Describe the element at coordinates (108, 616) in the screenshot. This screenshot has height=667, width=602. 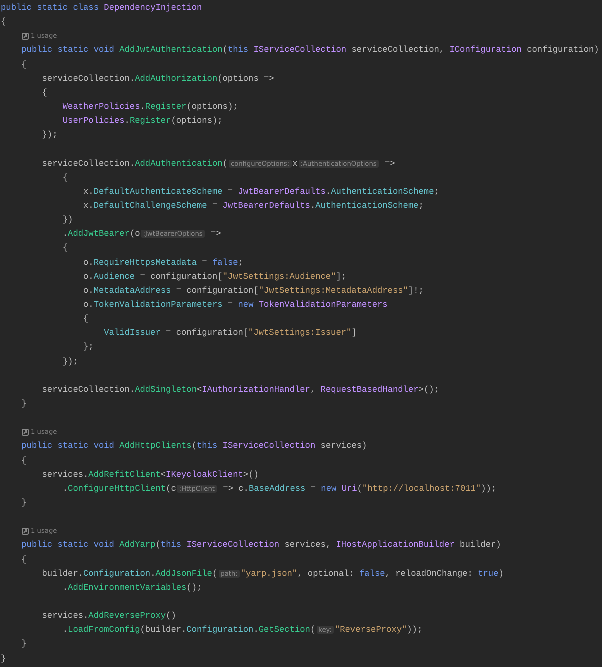
I see `code-line: services.AddReverseProxy()` at that location.